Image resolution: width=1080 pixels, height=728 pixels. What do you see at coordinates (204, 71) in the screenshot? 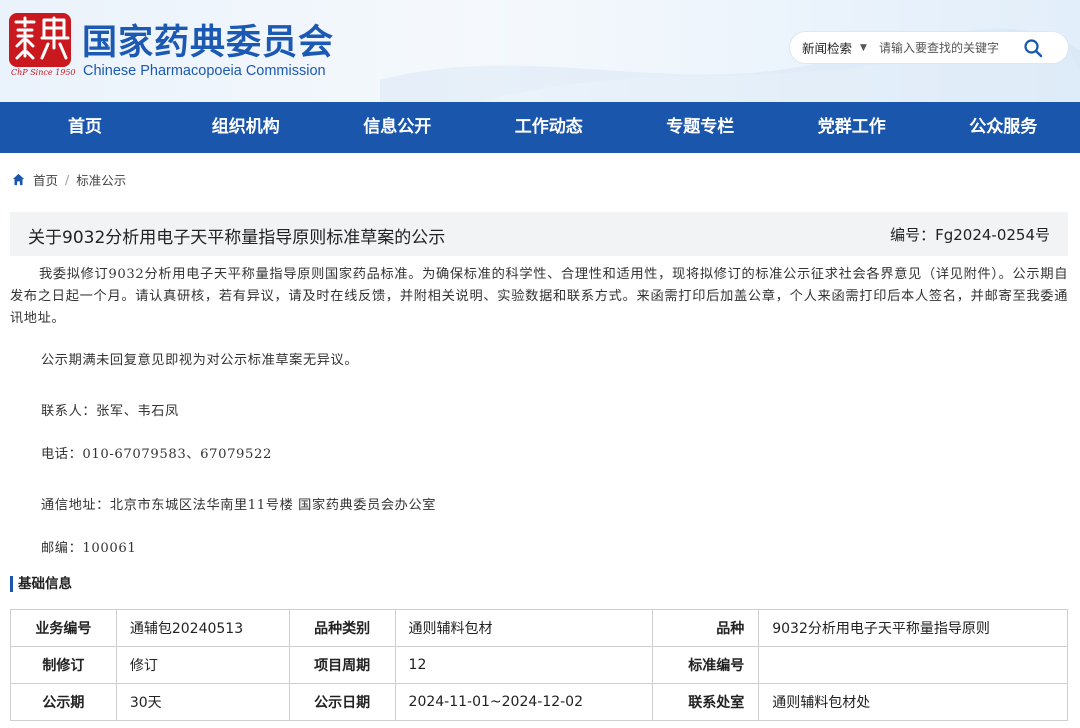
I see `site-title-english: Chinese Pharmacopoeia Commission` at bounding box center [204, 71].